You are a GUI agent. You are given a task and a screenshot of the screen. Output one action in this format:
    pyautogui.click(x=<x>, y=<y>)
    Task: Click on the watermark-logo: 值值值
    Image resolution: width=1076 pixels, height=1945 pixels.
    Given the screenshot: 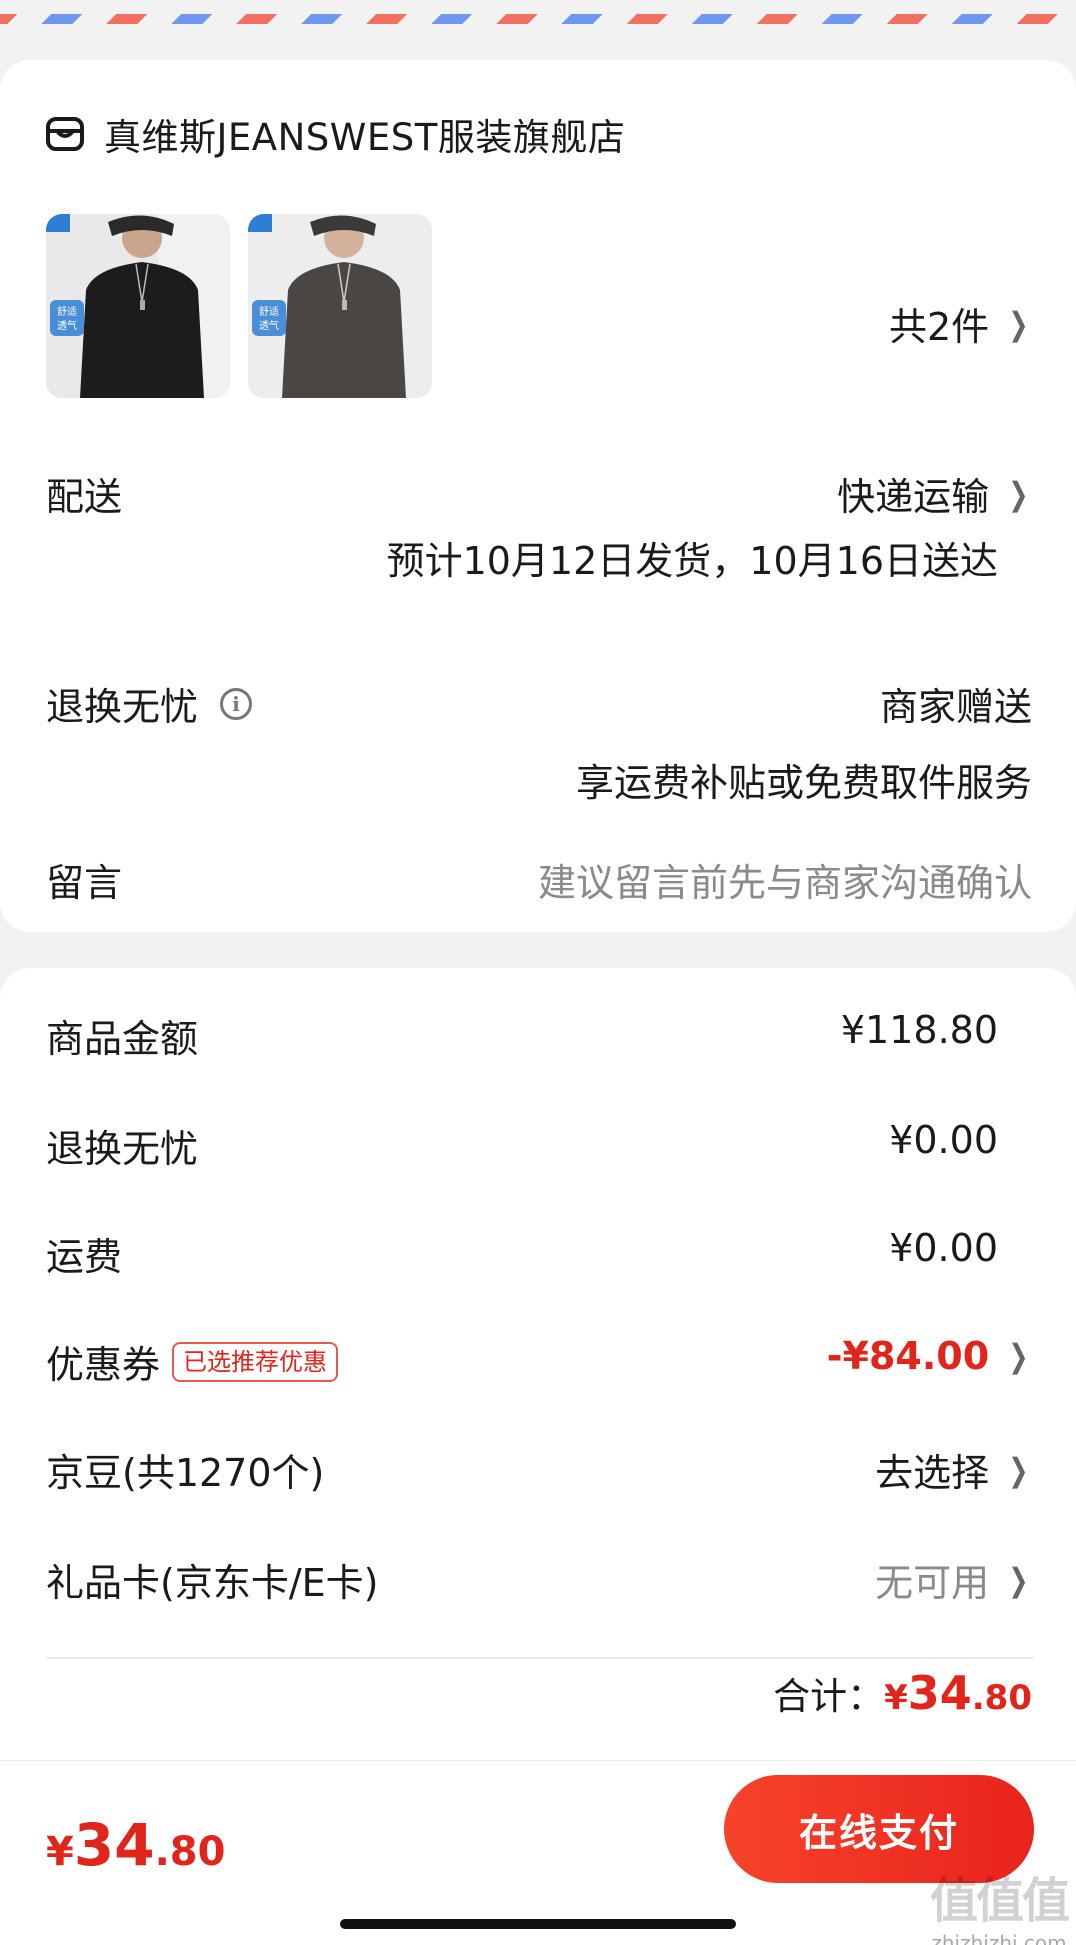 What is the action you would take?
    pyautogui.click(x=999, y=1901)
    